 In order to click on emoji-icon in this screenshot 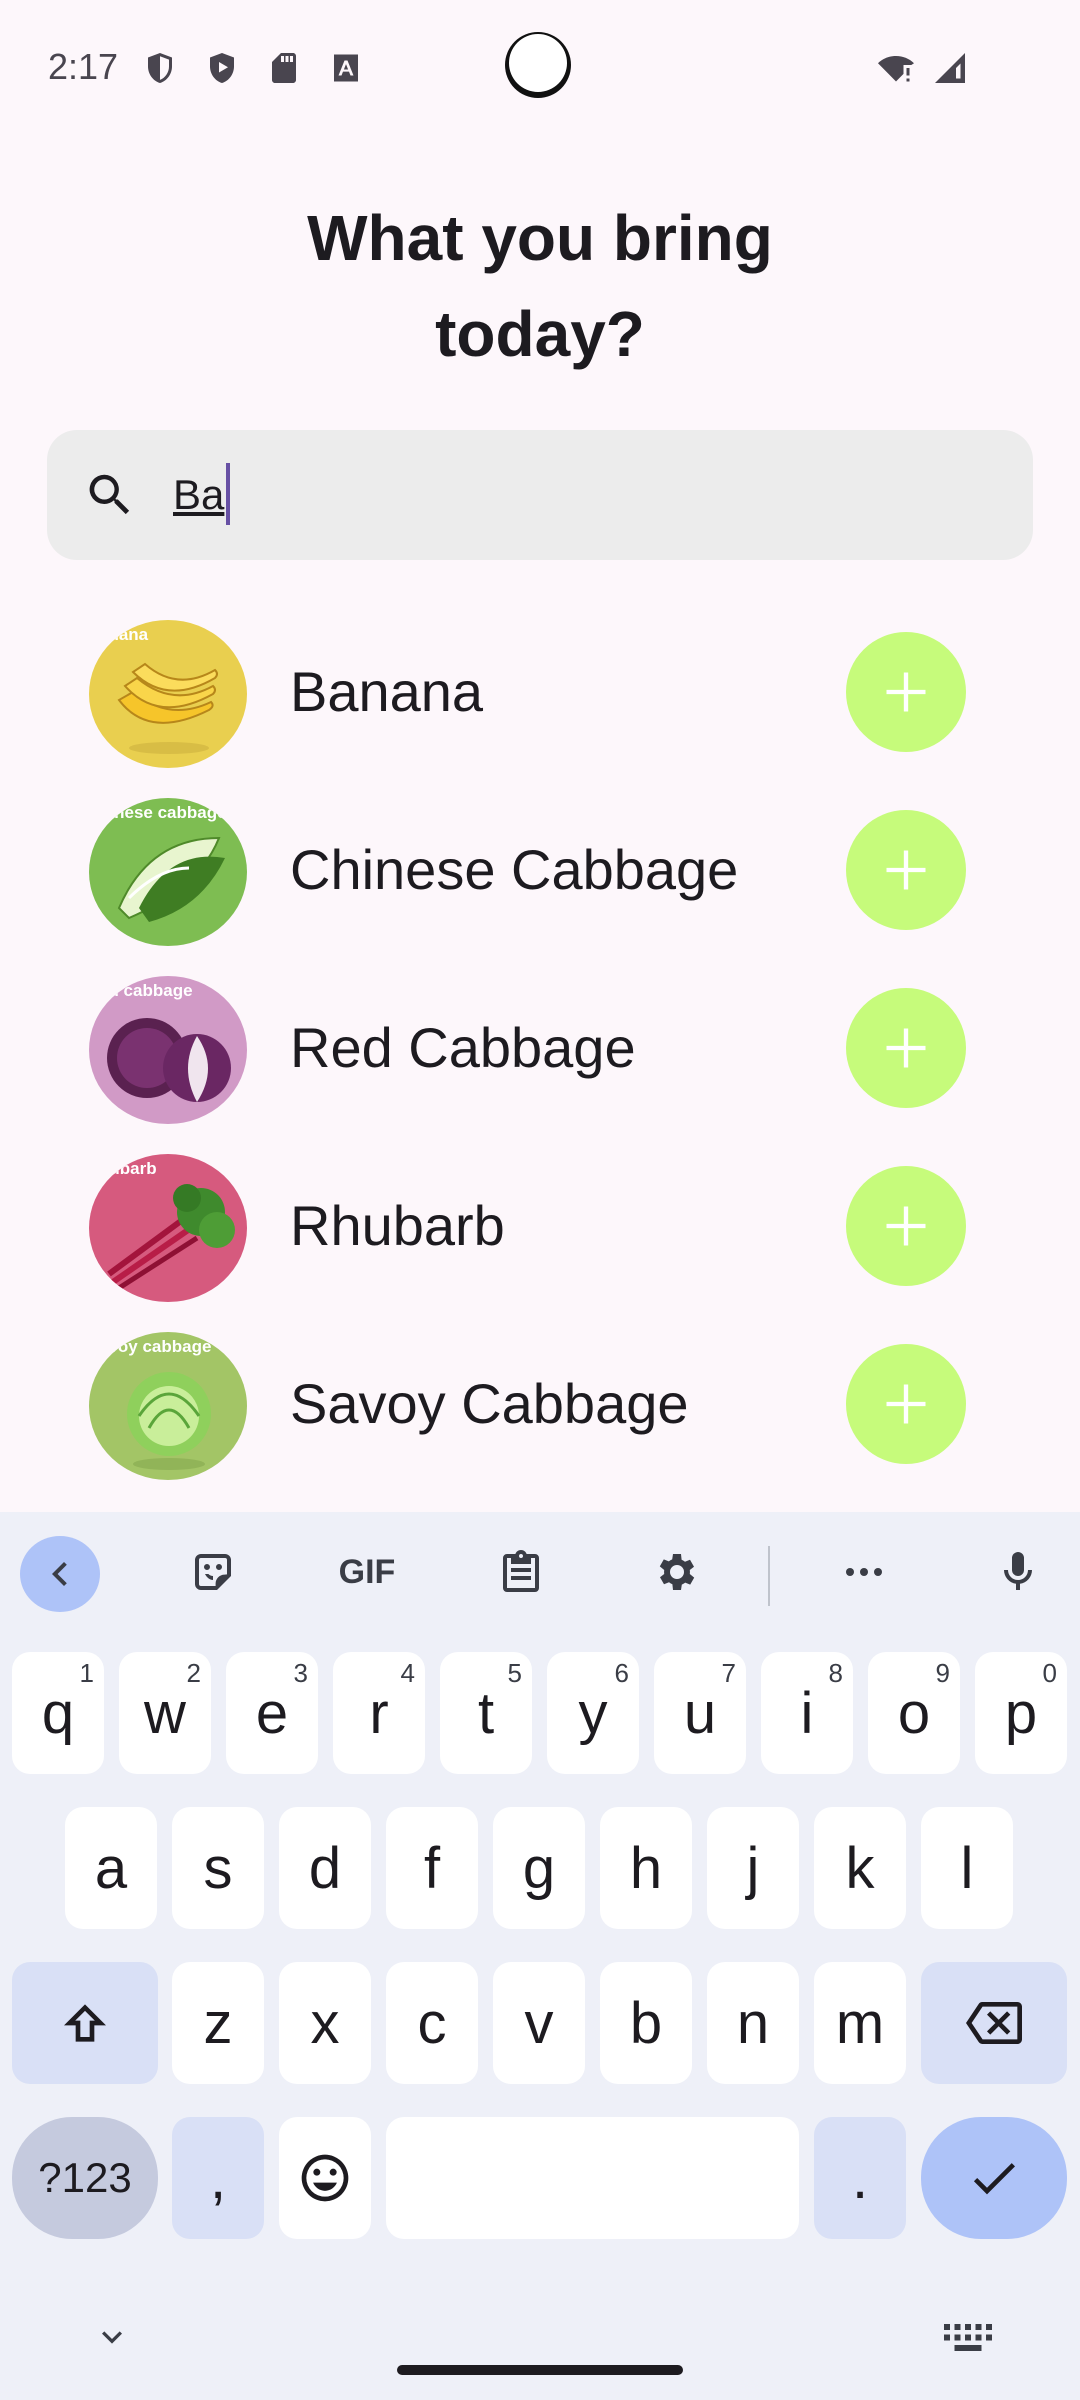, I will do `click(325, 2178)`.